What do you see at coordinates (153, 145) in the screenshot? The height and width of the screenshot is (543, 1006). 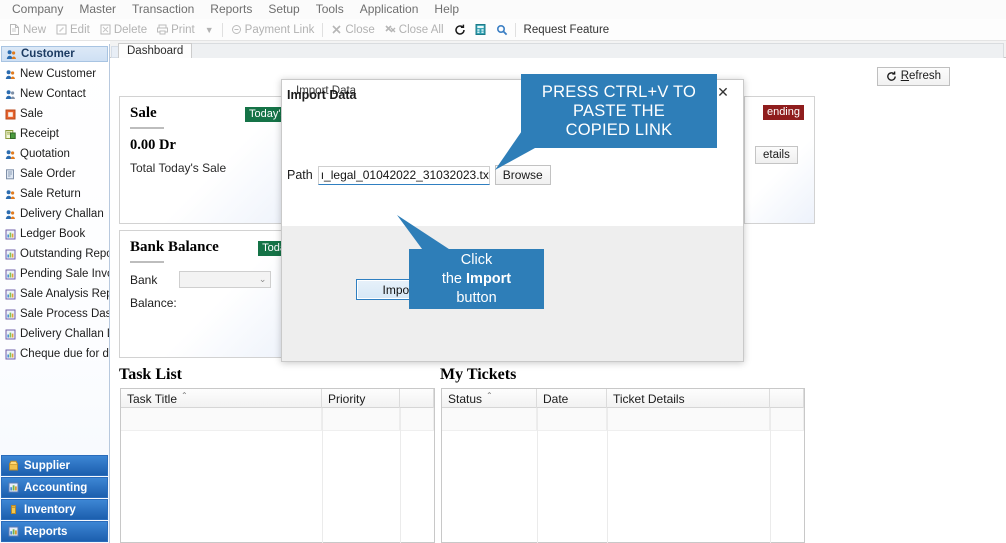 I see `card-sale-value: 0.00 Dr` at bounding box center [153, 145].